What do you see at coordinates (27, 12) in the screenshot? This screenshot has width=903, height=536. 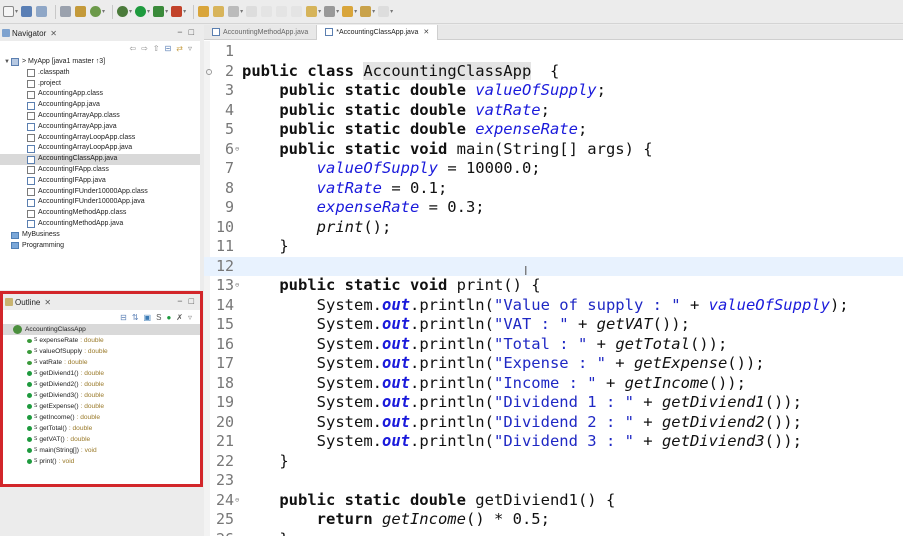 I see `save-icon` at bounding box center [27, 12].